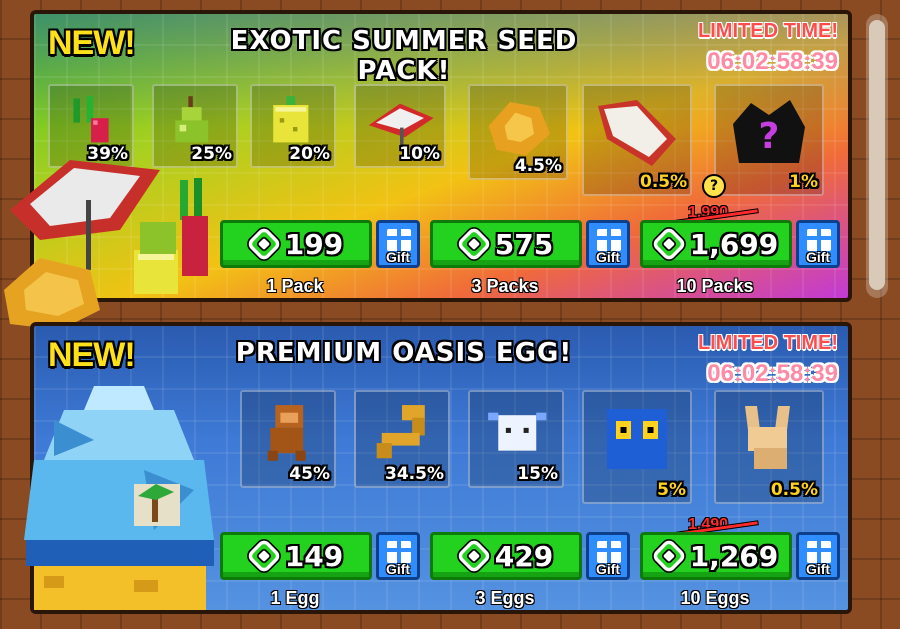  I want to click on quantity-label: 10 Packs, so click(715, 286).